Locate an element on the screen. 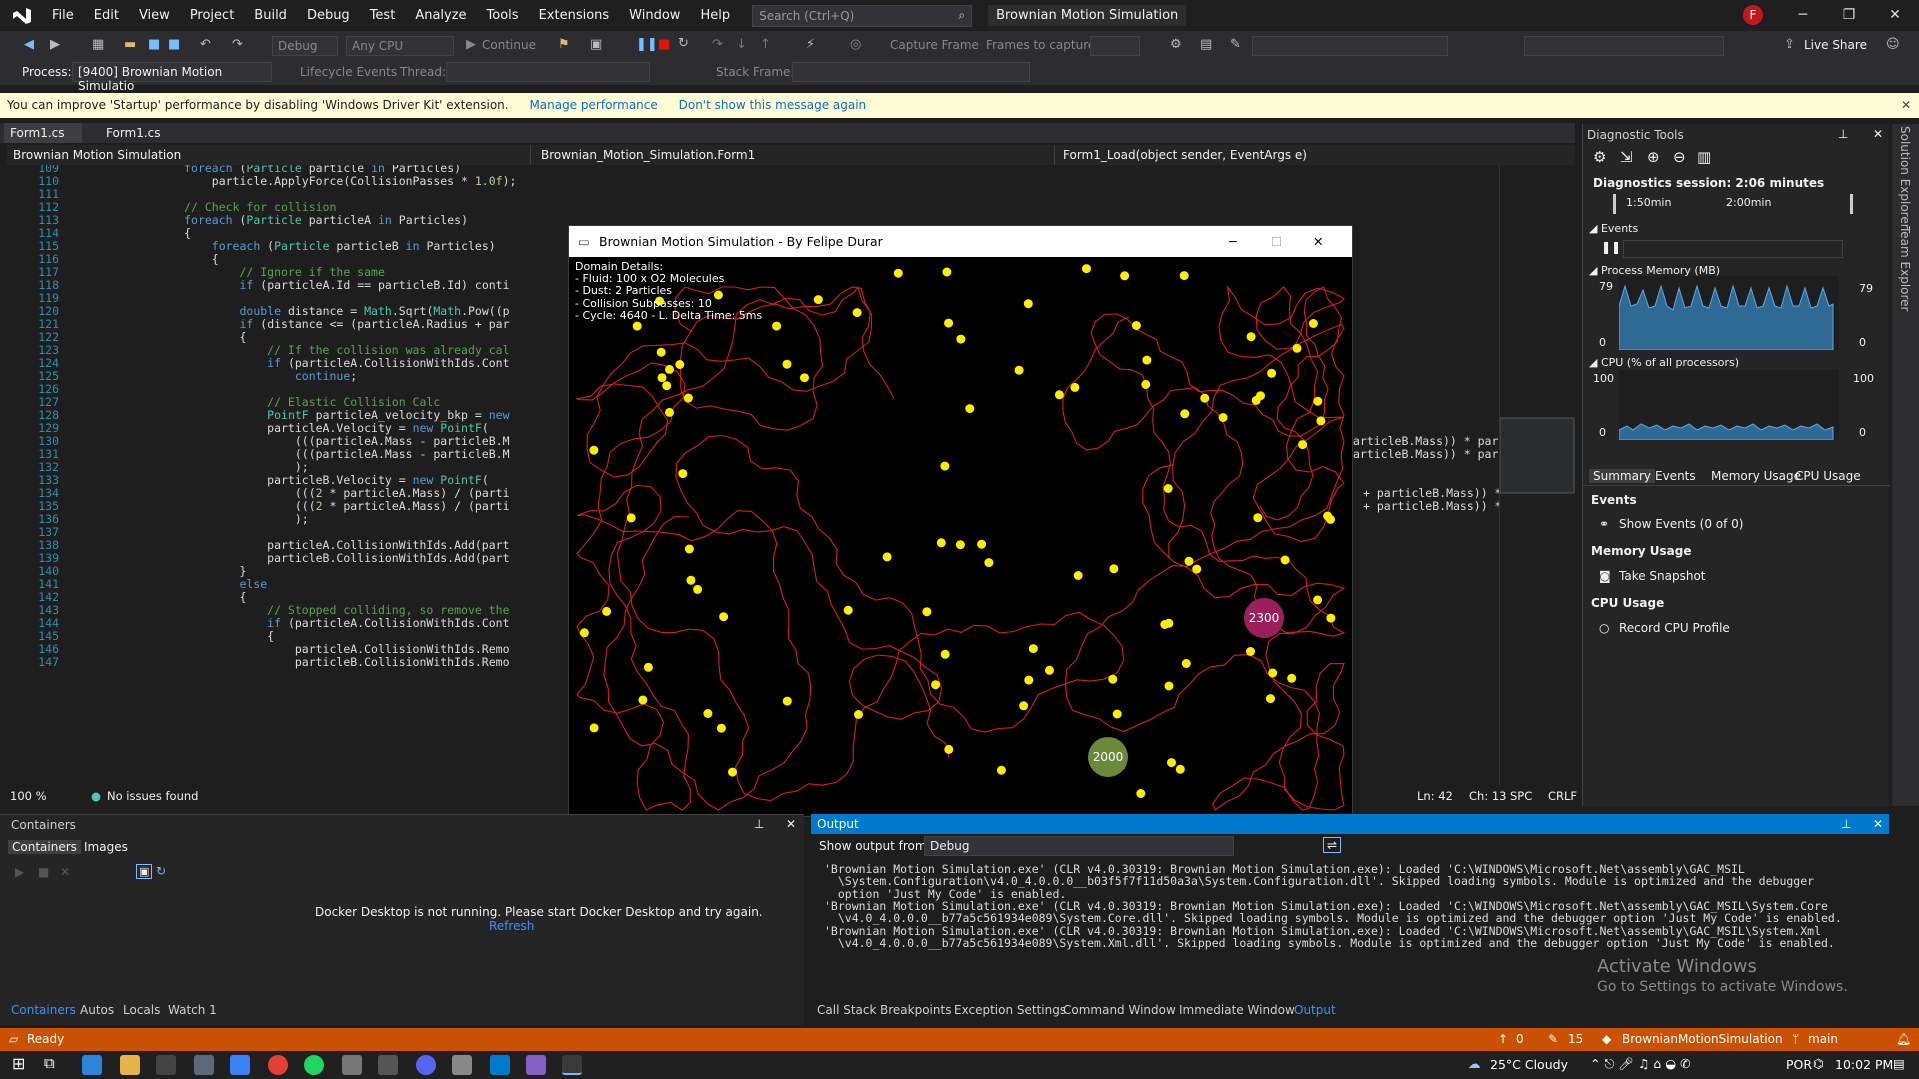  step-out-icon: ↑ is located at coordinates (765, 44).